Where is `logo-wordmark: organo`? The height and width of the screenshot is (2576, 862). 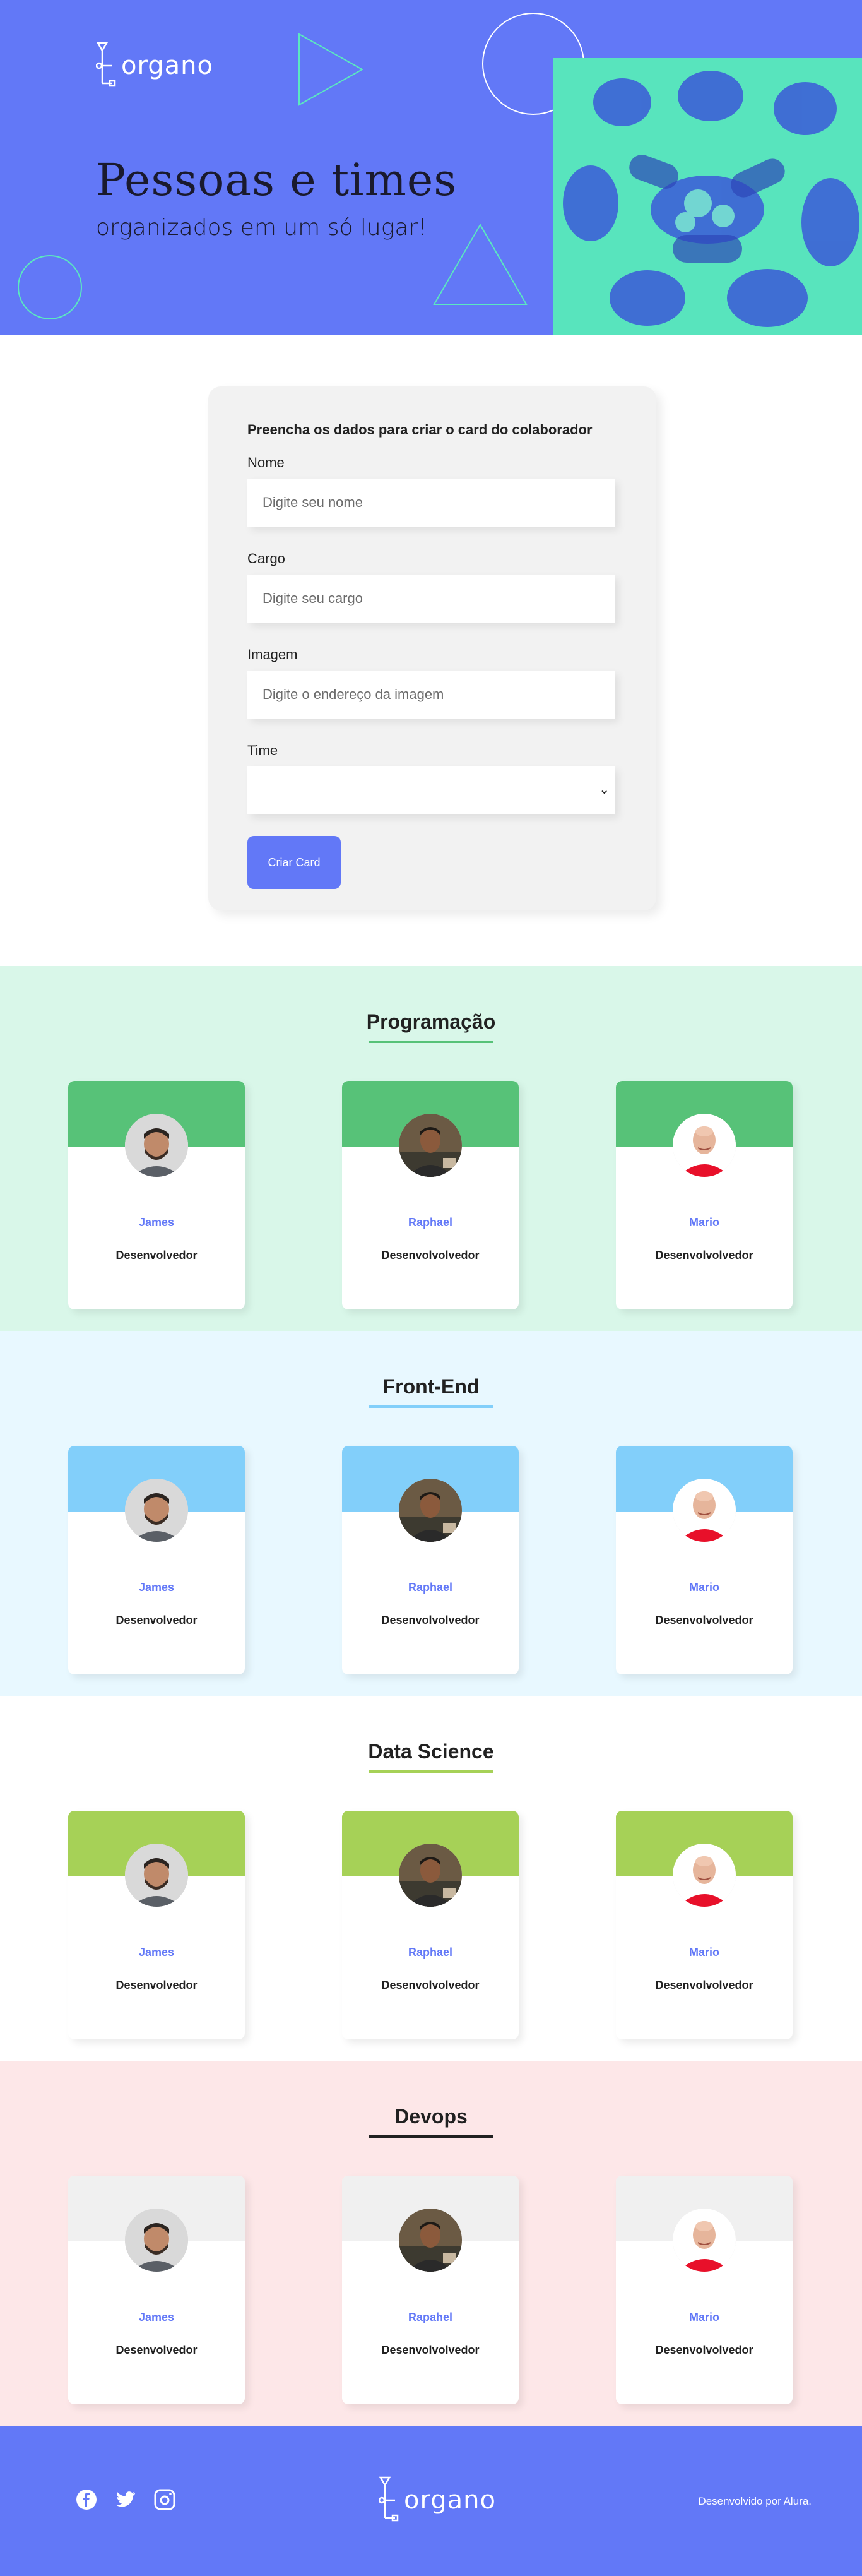 logo-wordmark: organo is located at coordinates (167, 65).